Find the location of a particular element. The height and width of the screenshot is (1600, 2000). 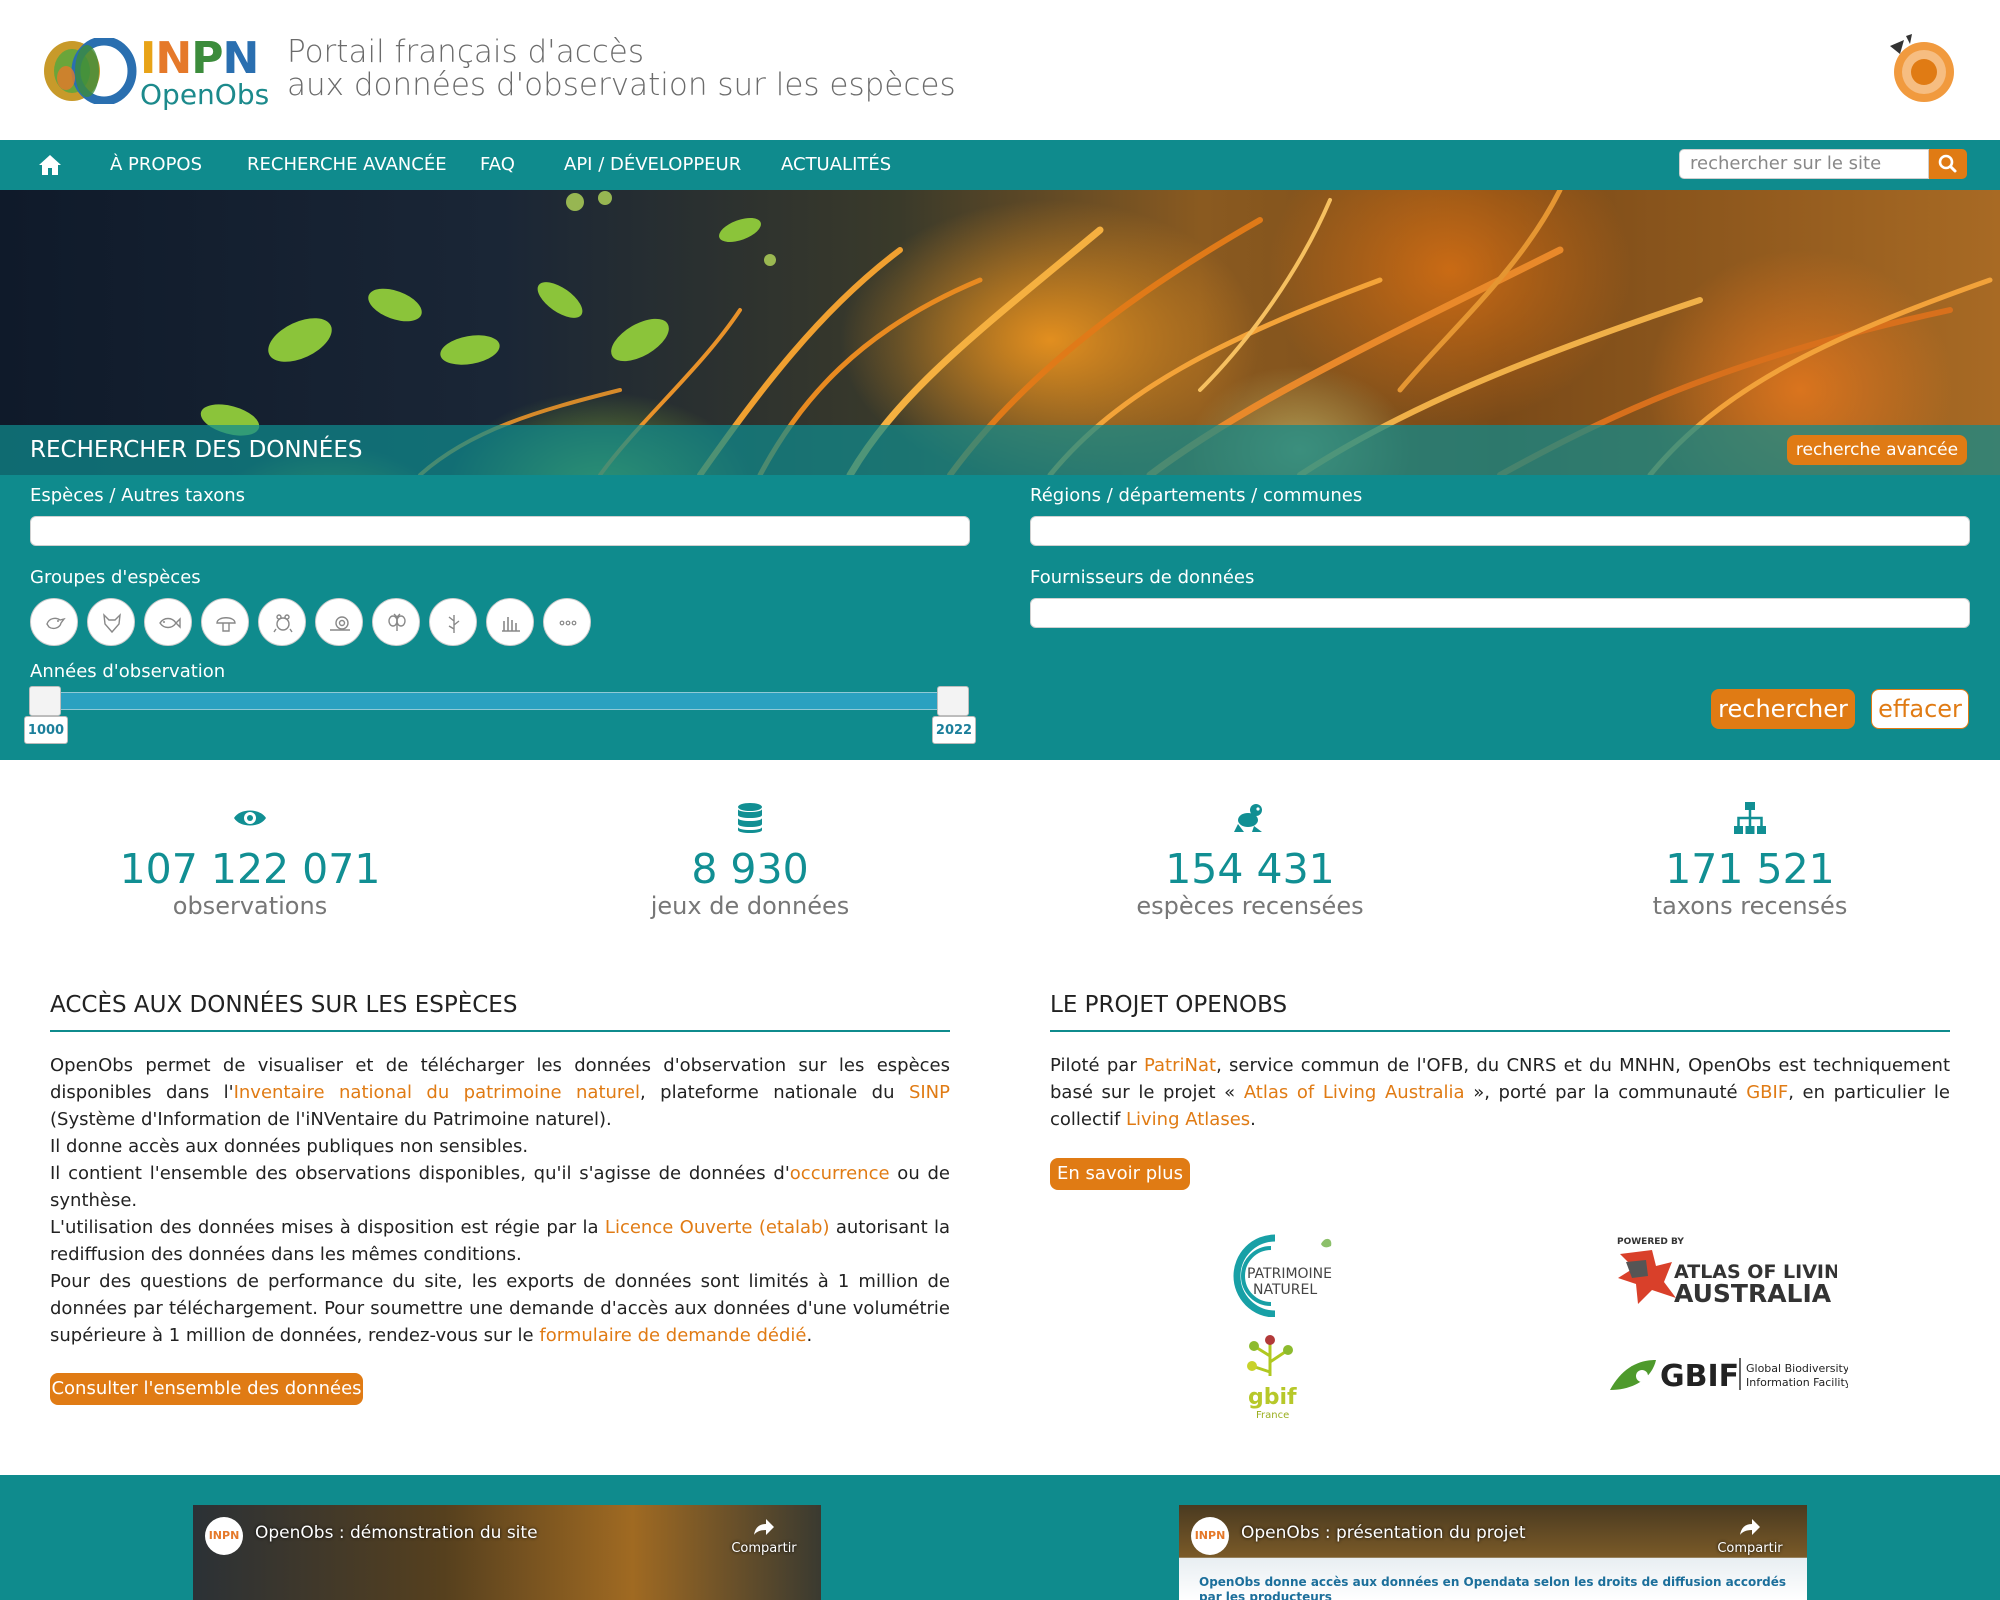

video-title: OpenObs : présentation du projet is located at coordinates (1383, 1533).